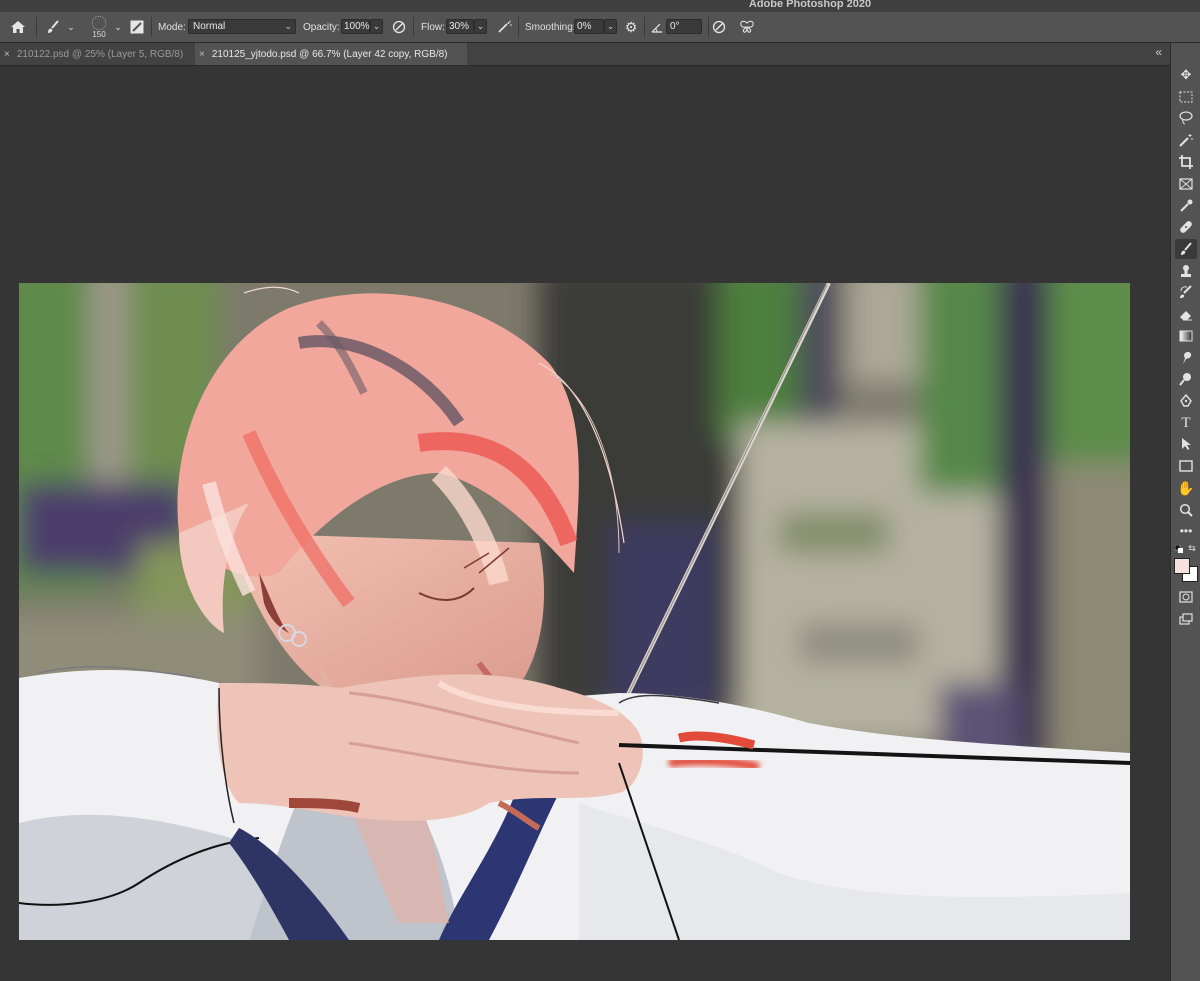  Describe the element at coordinates (18, 27) in the screenshot. I see `home-icon` at that location.